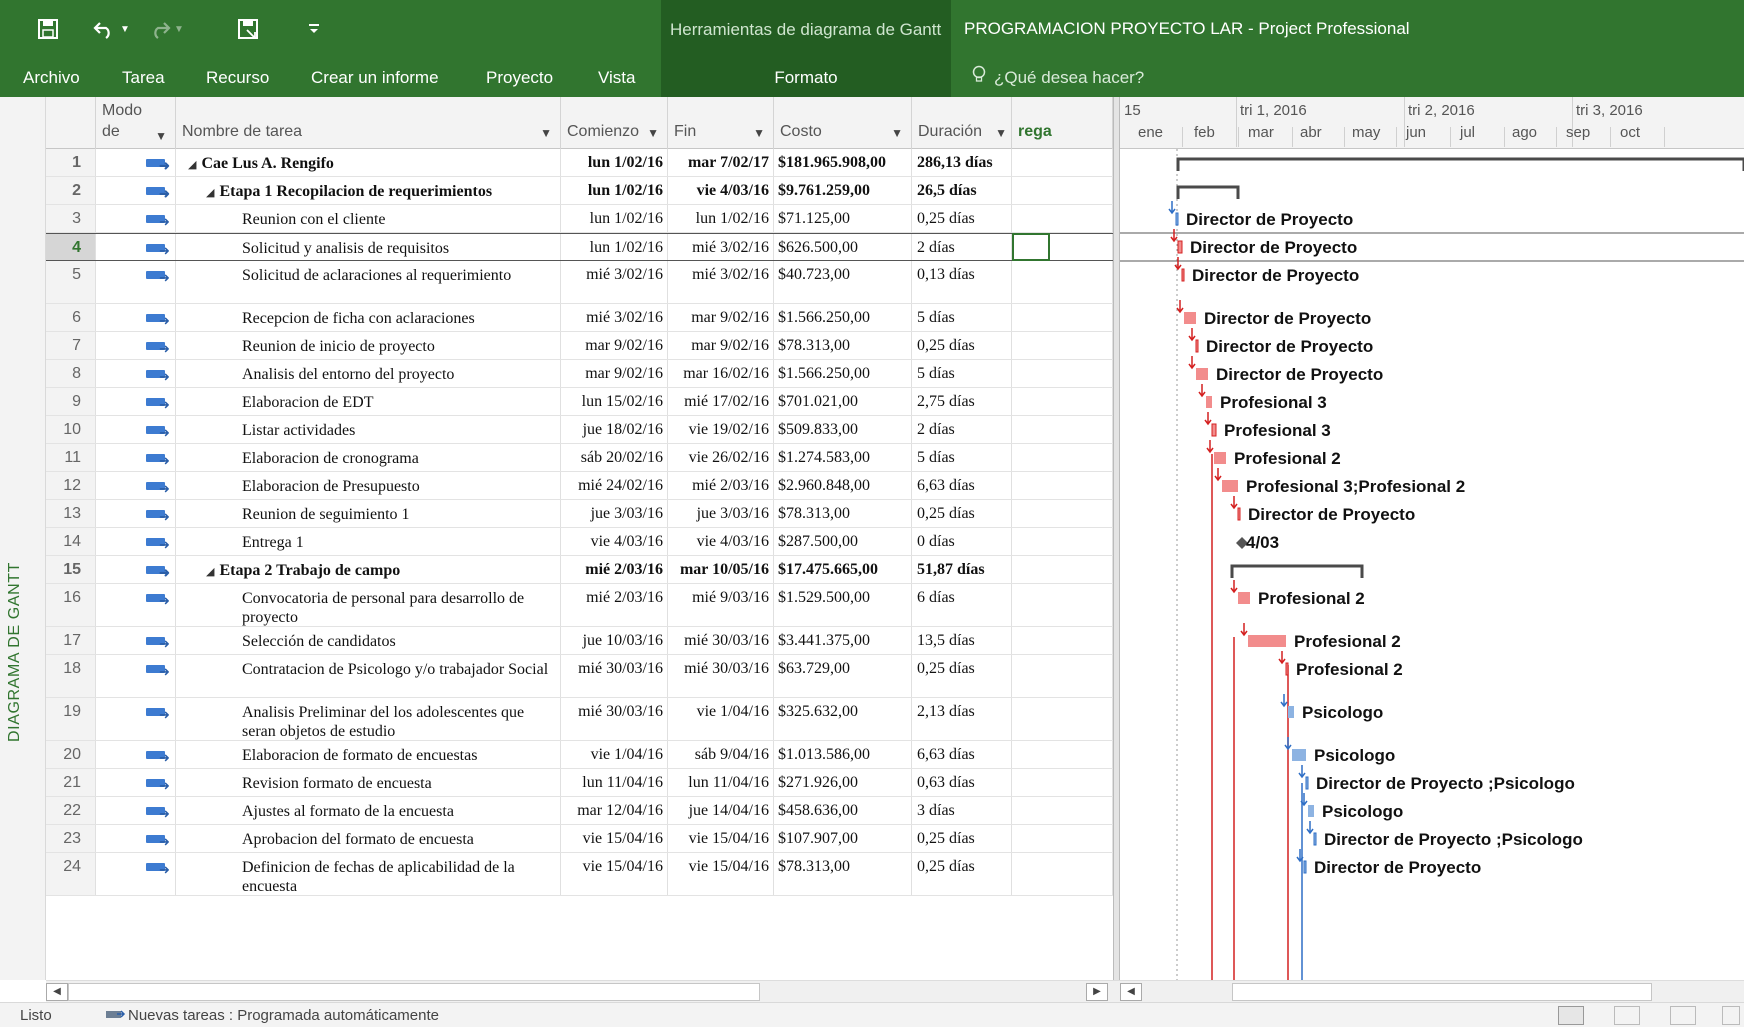 Image resolution: width=1744 pixels, height=1027 pixels. I want to click on tell-me-box: ¿Qué desea hacer?, so click(1058, 77).